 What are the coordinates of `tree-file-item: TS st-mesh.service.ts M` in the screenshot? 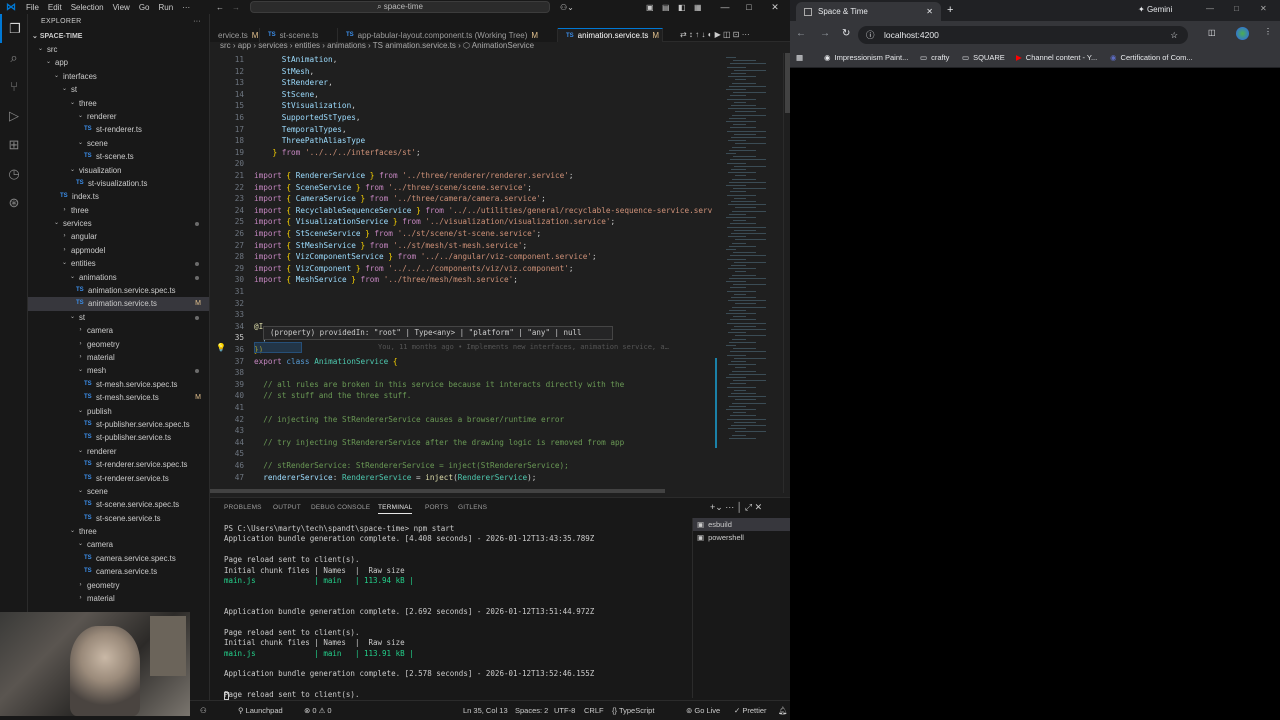 It's located at (118, 397).